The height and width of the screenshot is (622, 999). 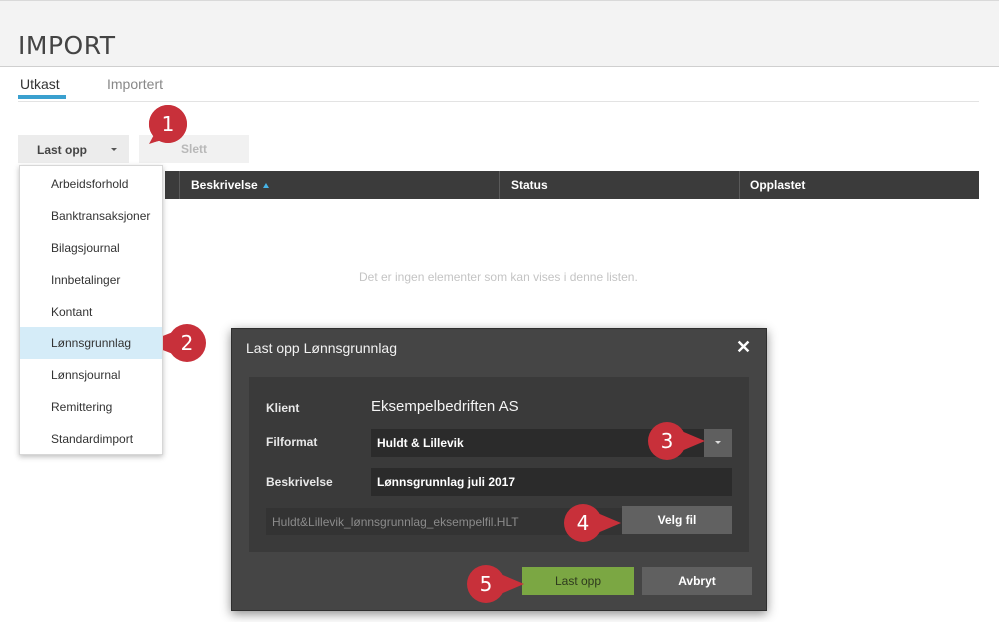 I want to click on cancel-button: Avbryt, so click(x=697, y=581).